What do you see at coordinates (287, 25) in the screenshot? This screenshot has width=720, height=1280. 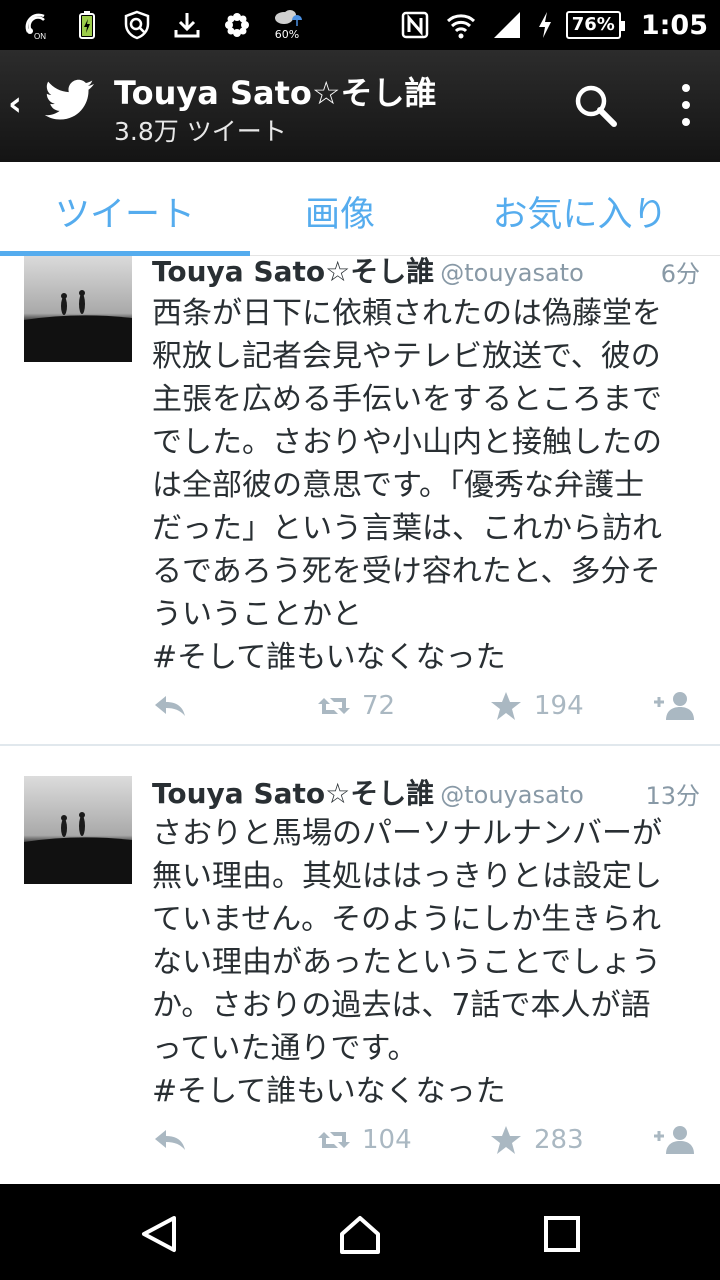 I see `weather-icon: 60%` at bounding box center [287, 25].